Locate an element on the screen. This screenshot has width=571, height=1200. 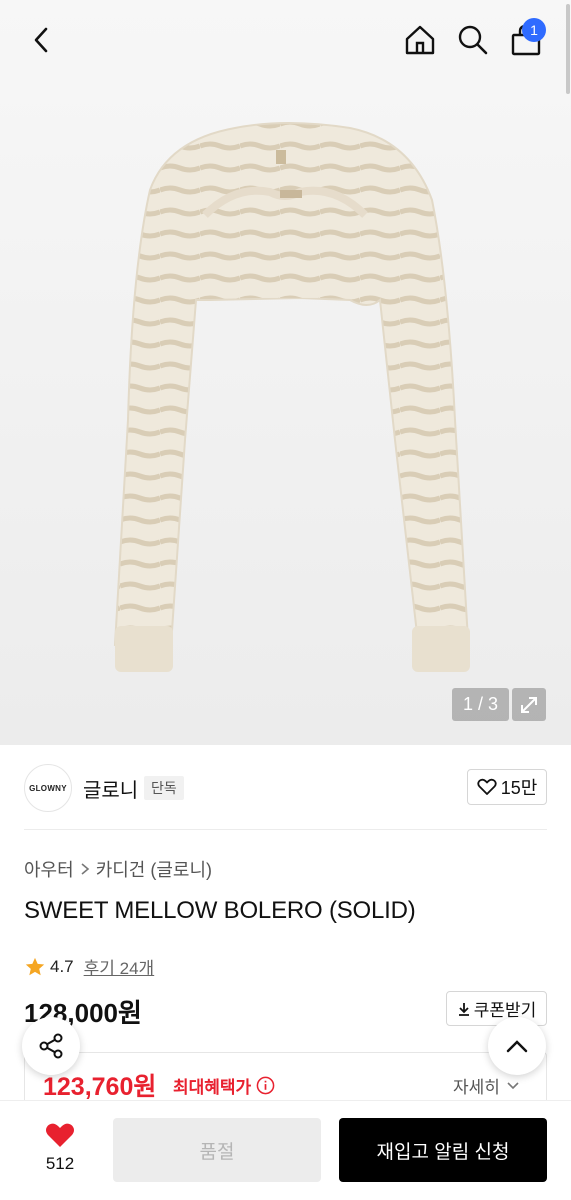
wishlist-count: 512 is located at coordinates (60, 1163).